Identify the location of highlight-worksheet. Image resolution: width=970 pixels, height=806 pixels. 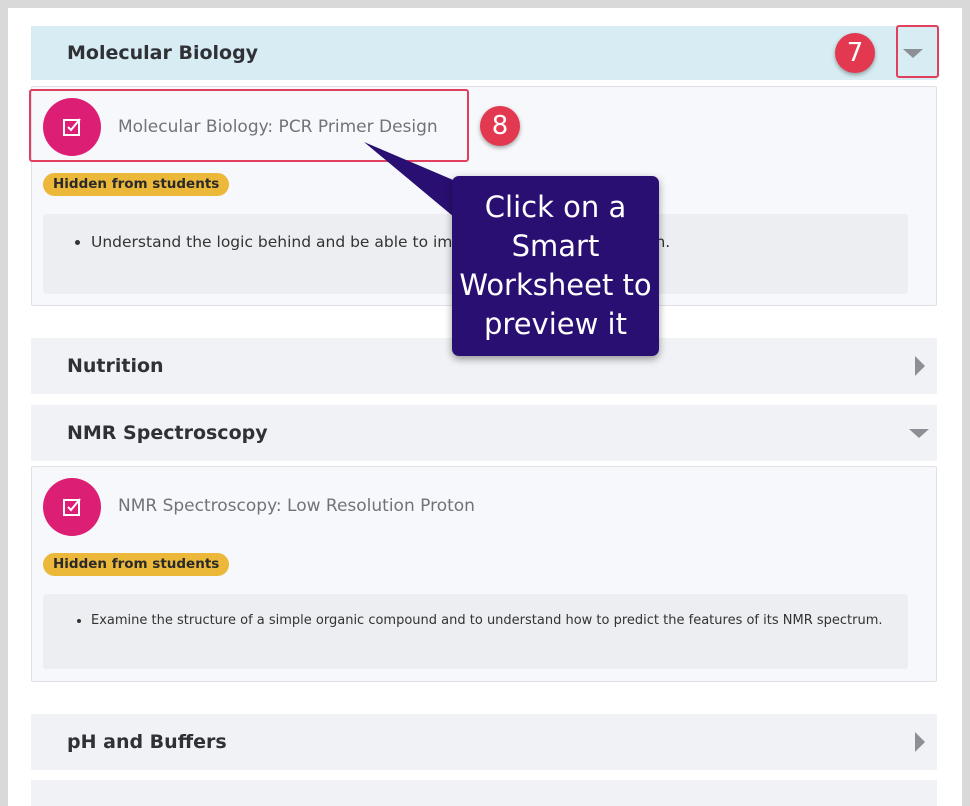
(249, 125).